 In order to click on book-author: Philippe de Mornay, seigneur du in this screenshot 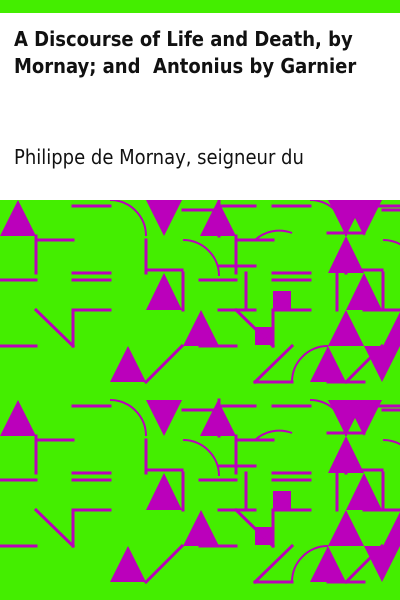, I will do `click(159, 157)`.